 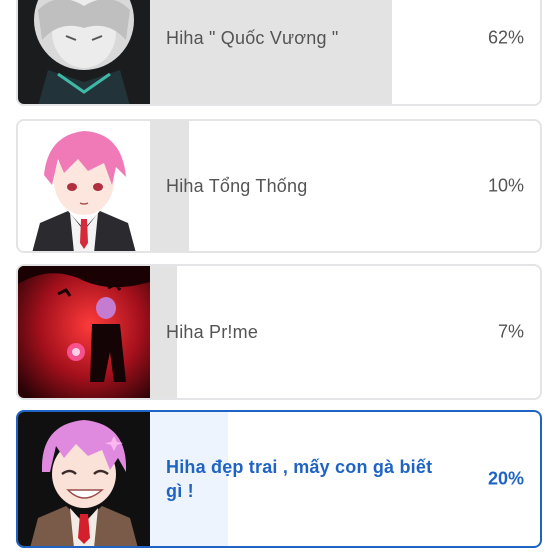 What do you see at coordinates (505, 478) in the screenshot?
I see `option-percent: 20%` at bounding box center [505, 478].